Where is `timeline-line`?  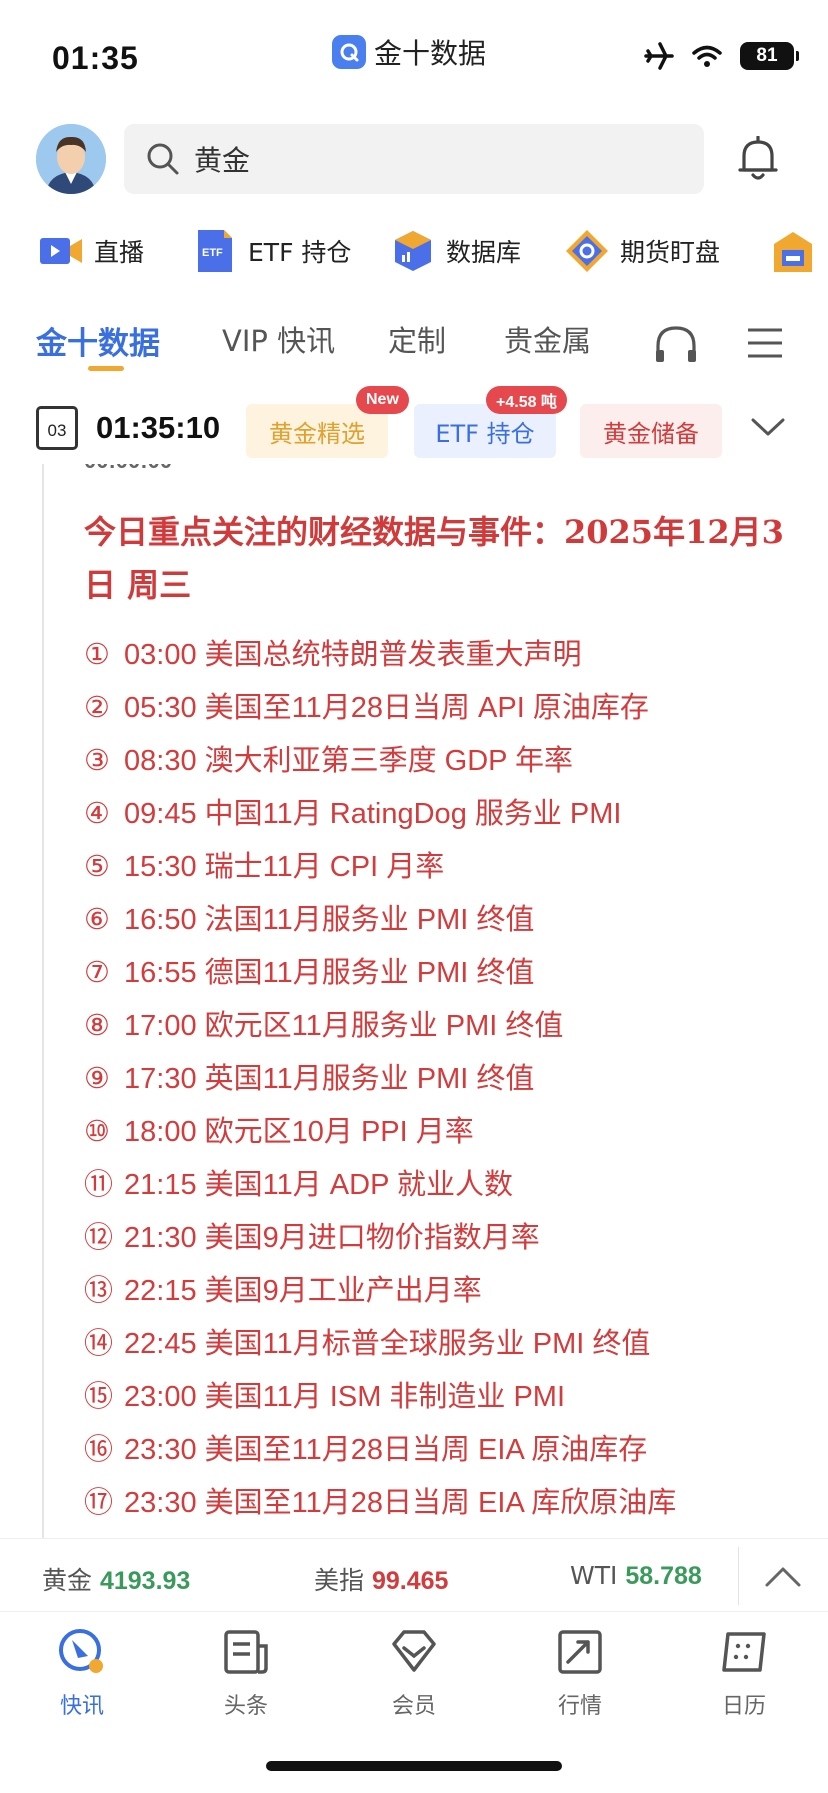
timeline-line is located at coordinates (43, 1001).